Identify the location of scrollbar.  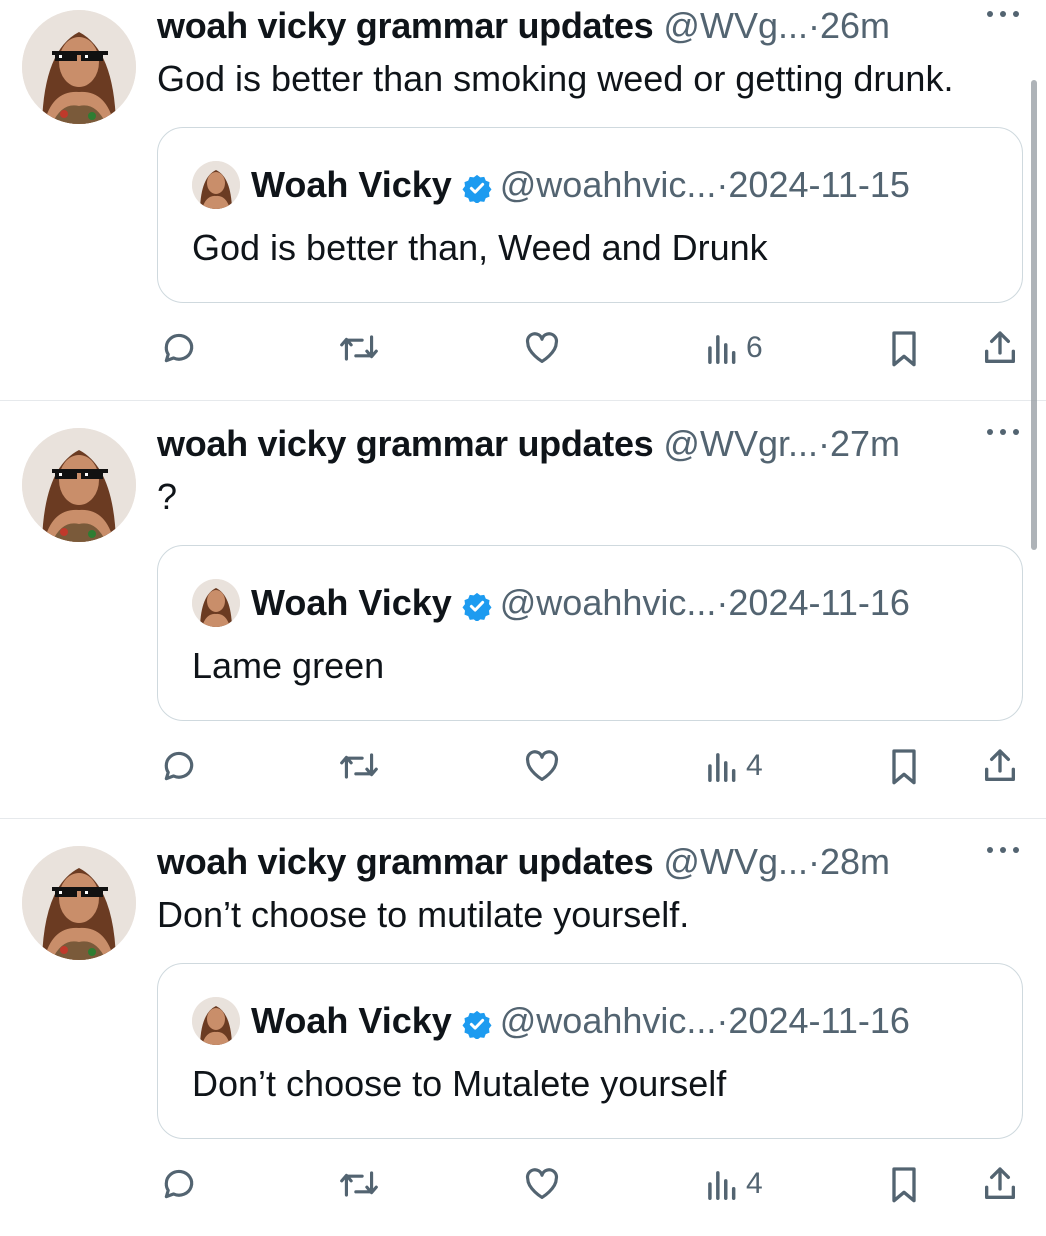
(1034, 315).